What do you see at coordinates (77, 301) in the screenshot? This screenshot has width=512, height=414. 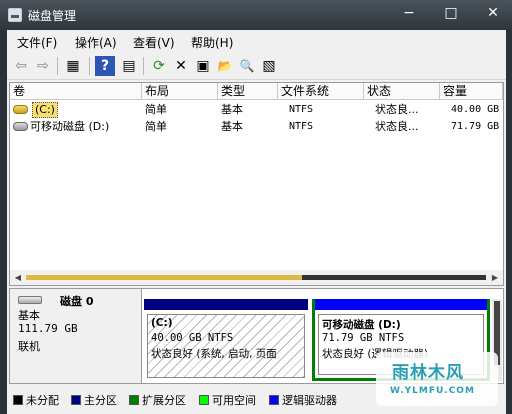 I see `disk-name: 磁盘 0` at bounding box center [77, 301].